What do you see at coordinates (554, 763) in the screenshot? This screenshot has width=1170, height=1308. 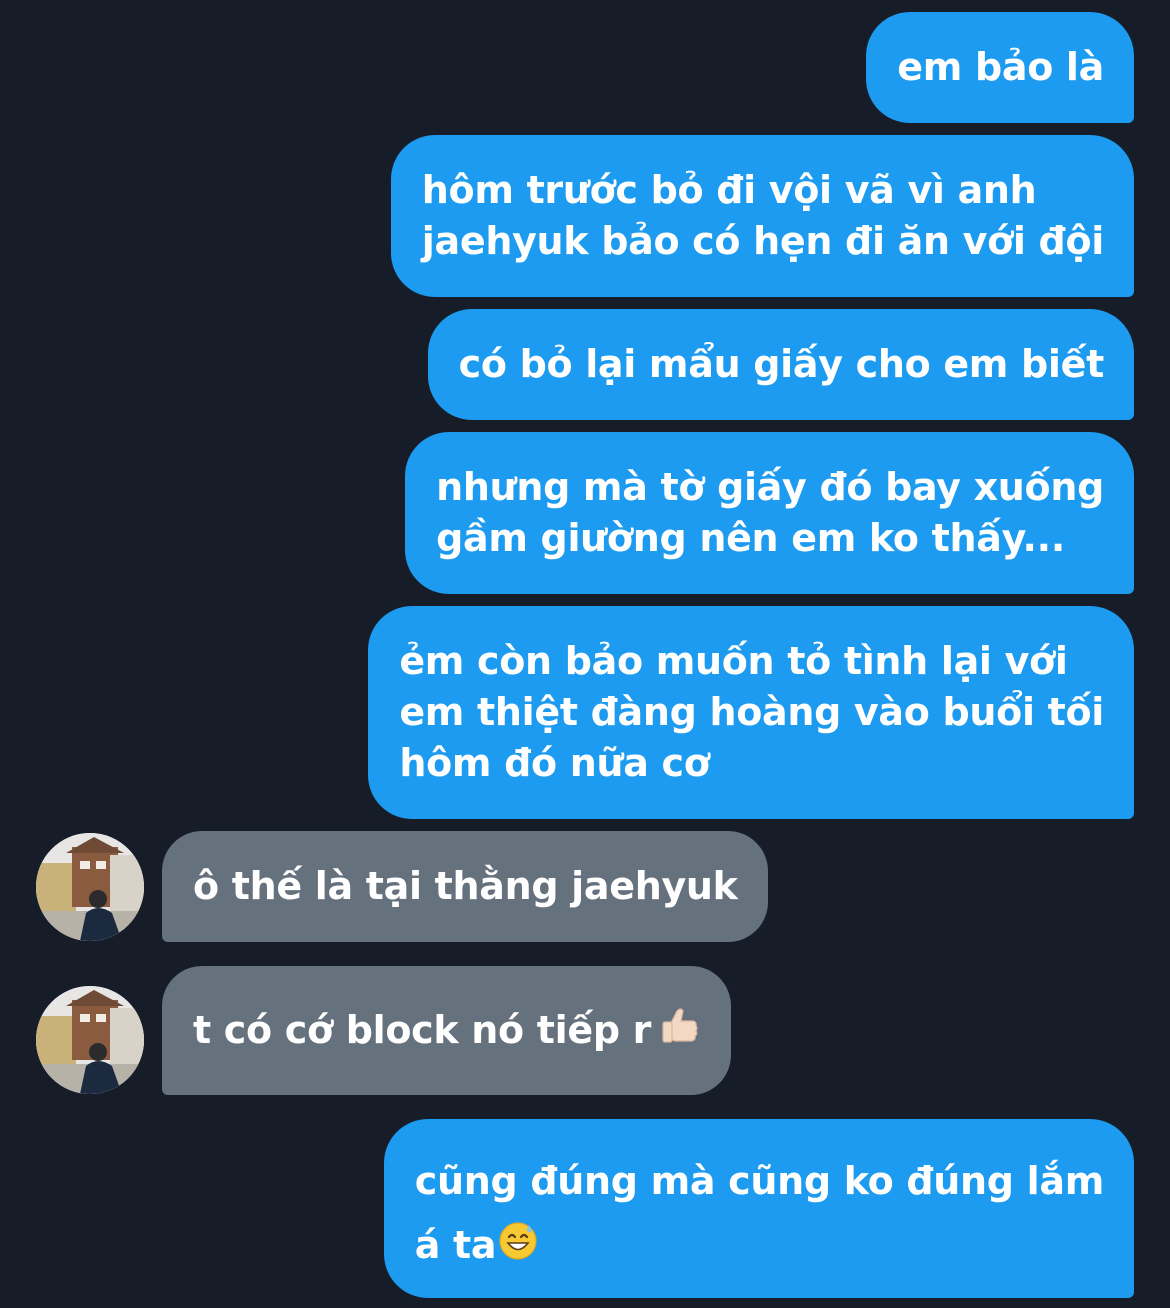 I see `message-text: hôm đó nữa cơ` at bounding box center [554, 763].